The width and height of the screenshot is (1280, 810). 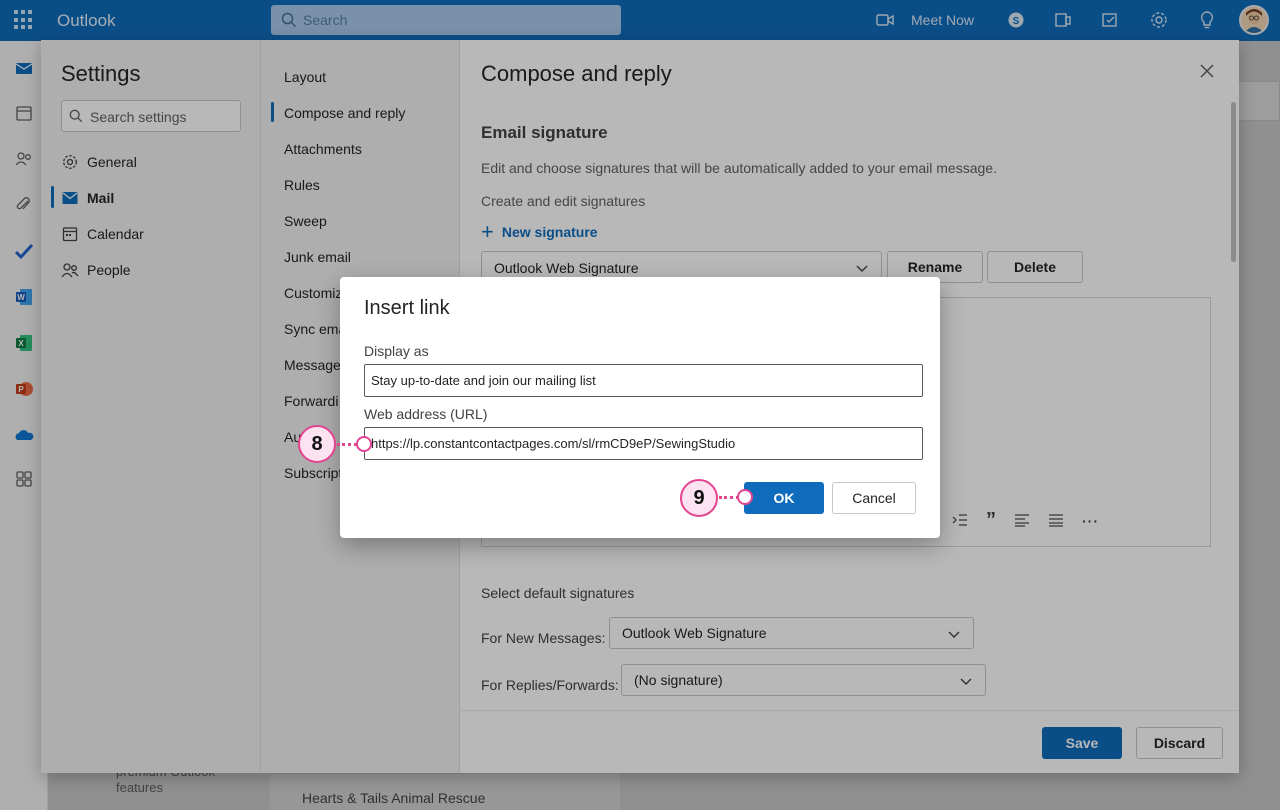 I want to click on step-8-callout: 8, so click(x=317, y=444).